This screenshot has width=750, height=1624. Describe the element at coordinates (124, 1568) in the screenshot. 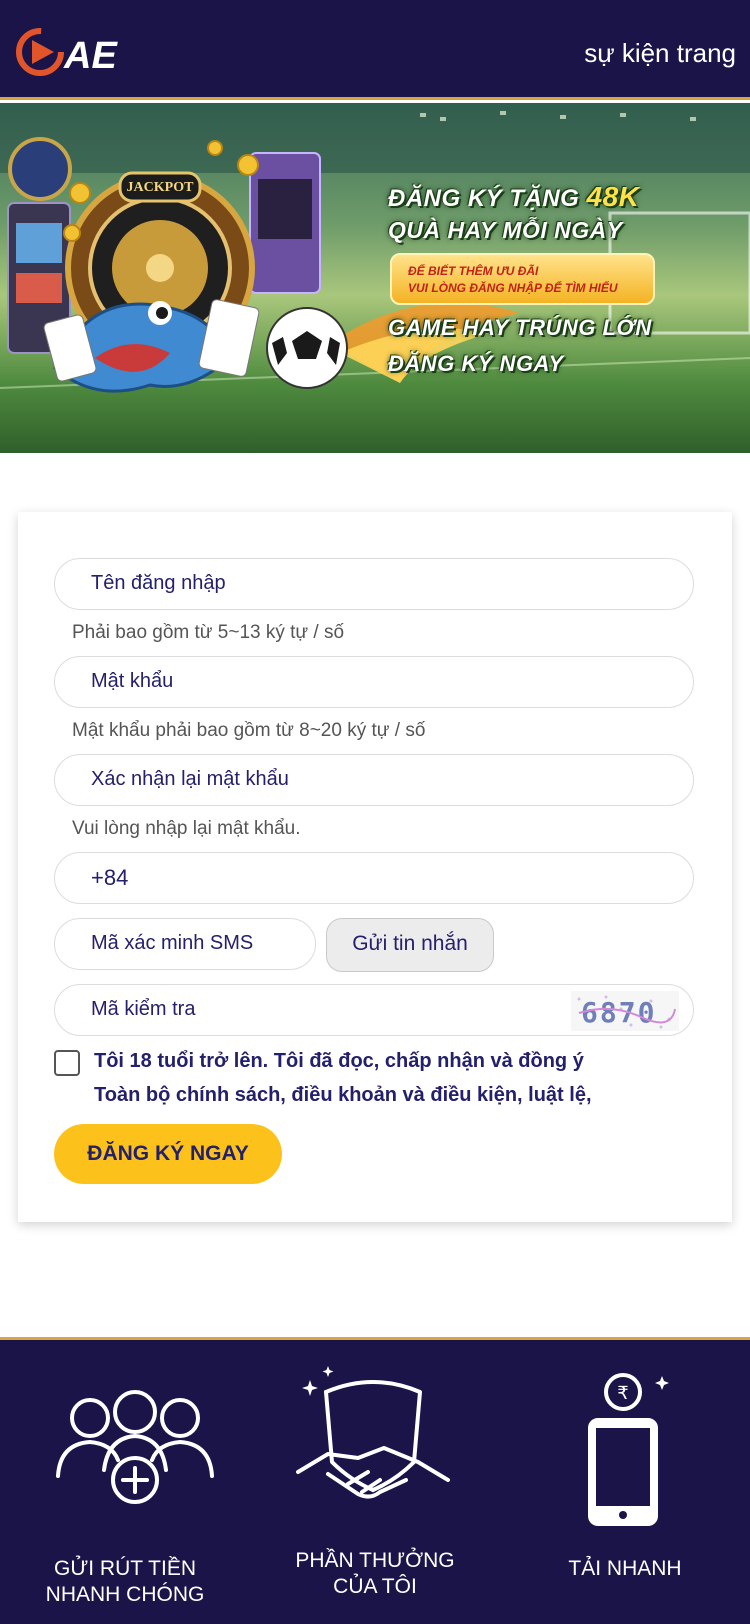

I see `feature-label-line-1: GỬI RÚT TIỀN` at that location.